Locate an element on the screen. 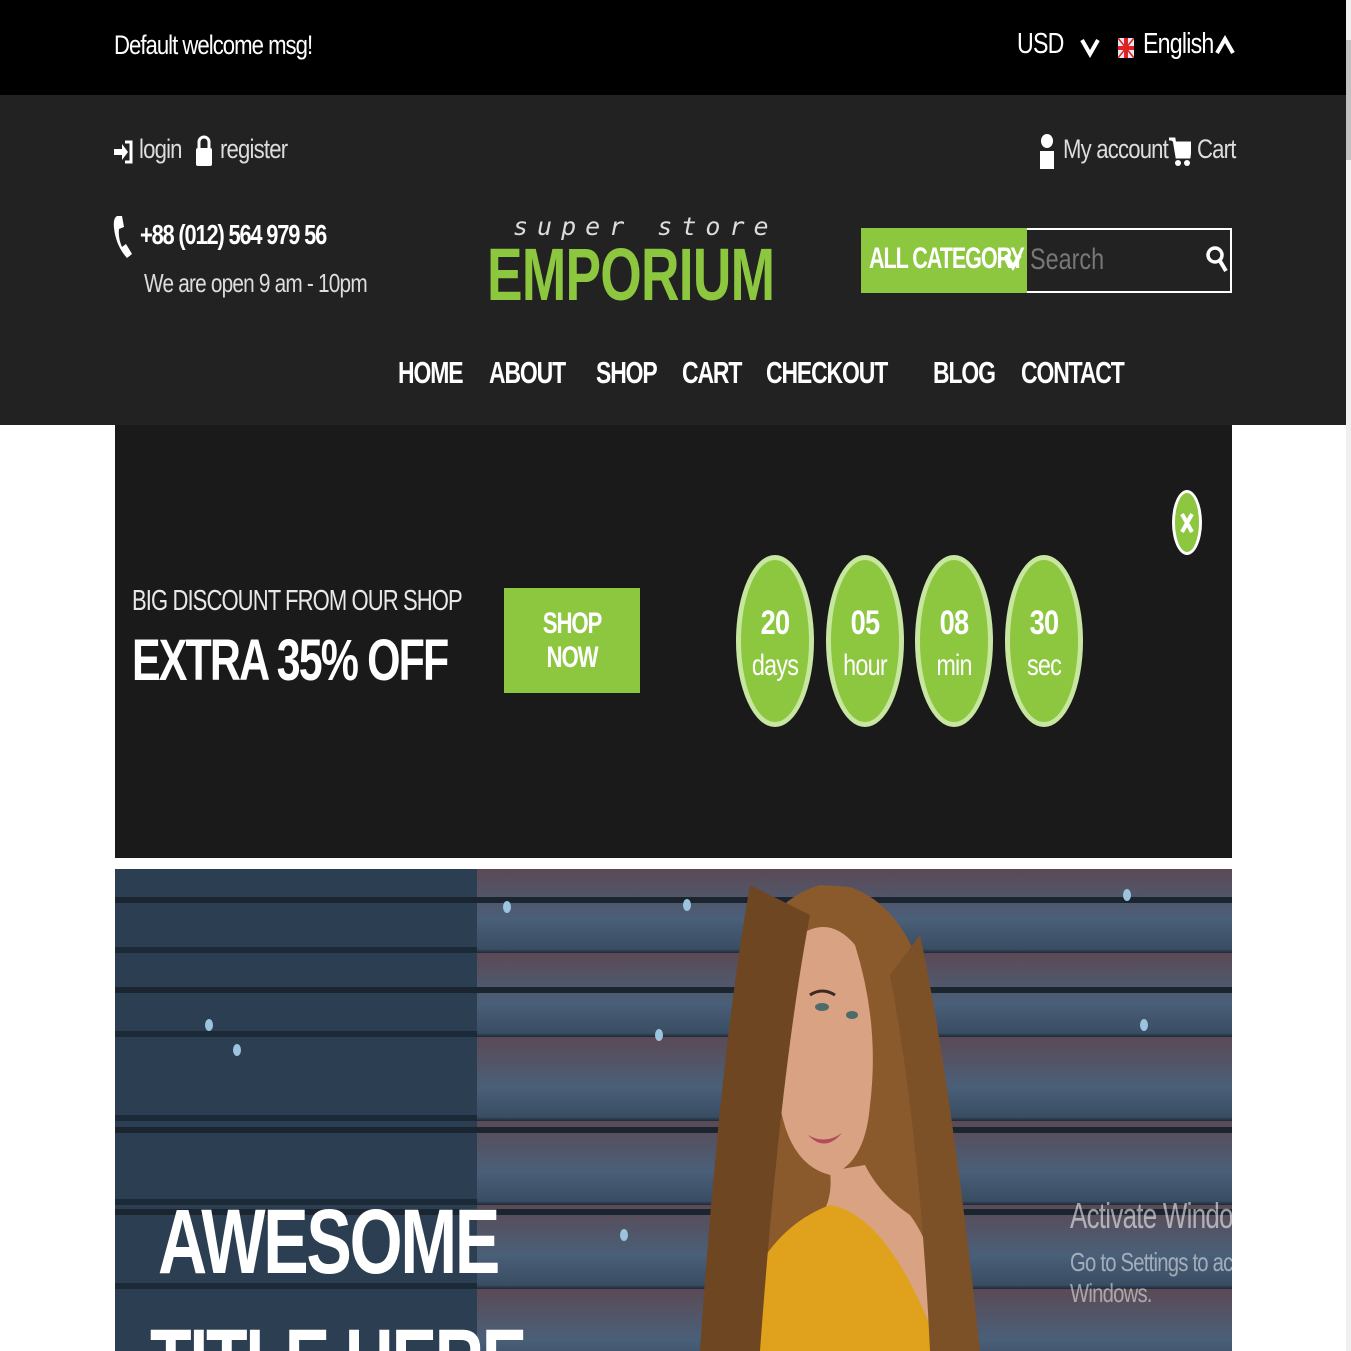 Image resolution: width=1351 pixels, height=1351 pixels. activate-windows-title: Activate Windows is located at coordinates (1167, 1215).